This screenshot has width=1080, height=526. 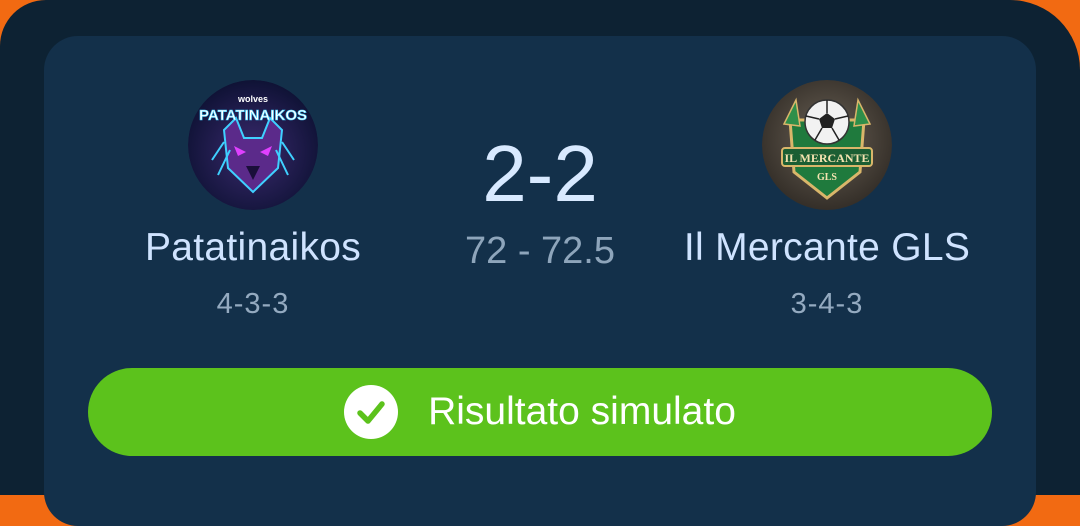 I want to click on match-score: 2-2, so click(x=540, y=173).